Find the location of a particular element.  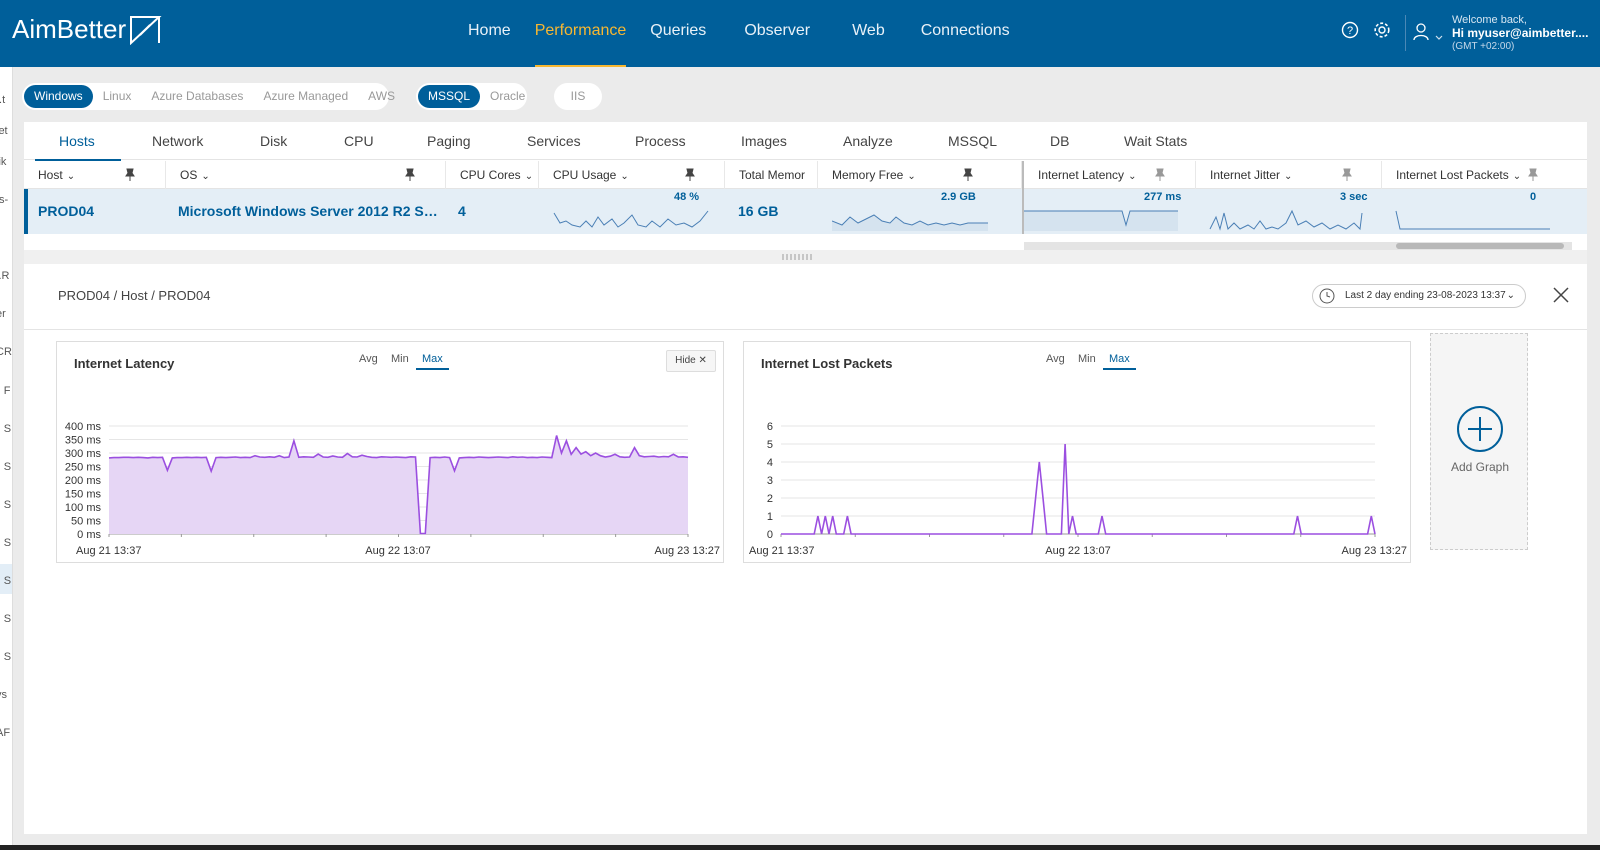

filter-iis: IIS is located at coordinates (578, 96).